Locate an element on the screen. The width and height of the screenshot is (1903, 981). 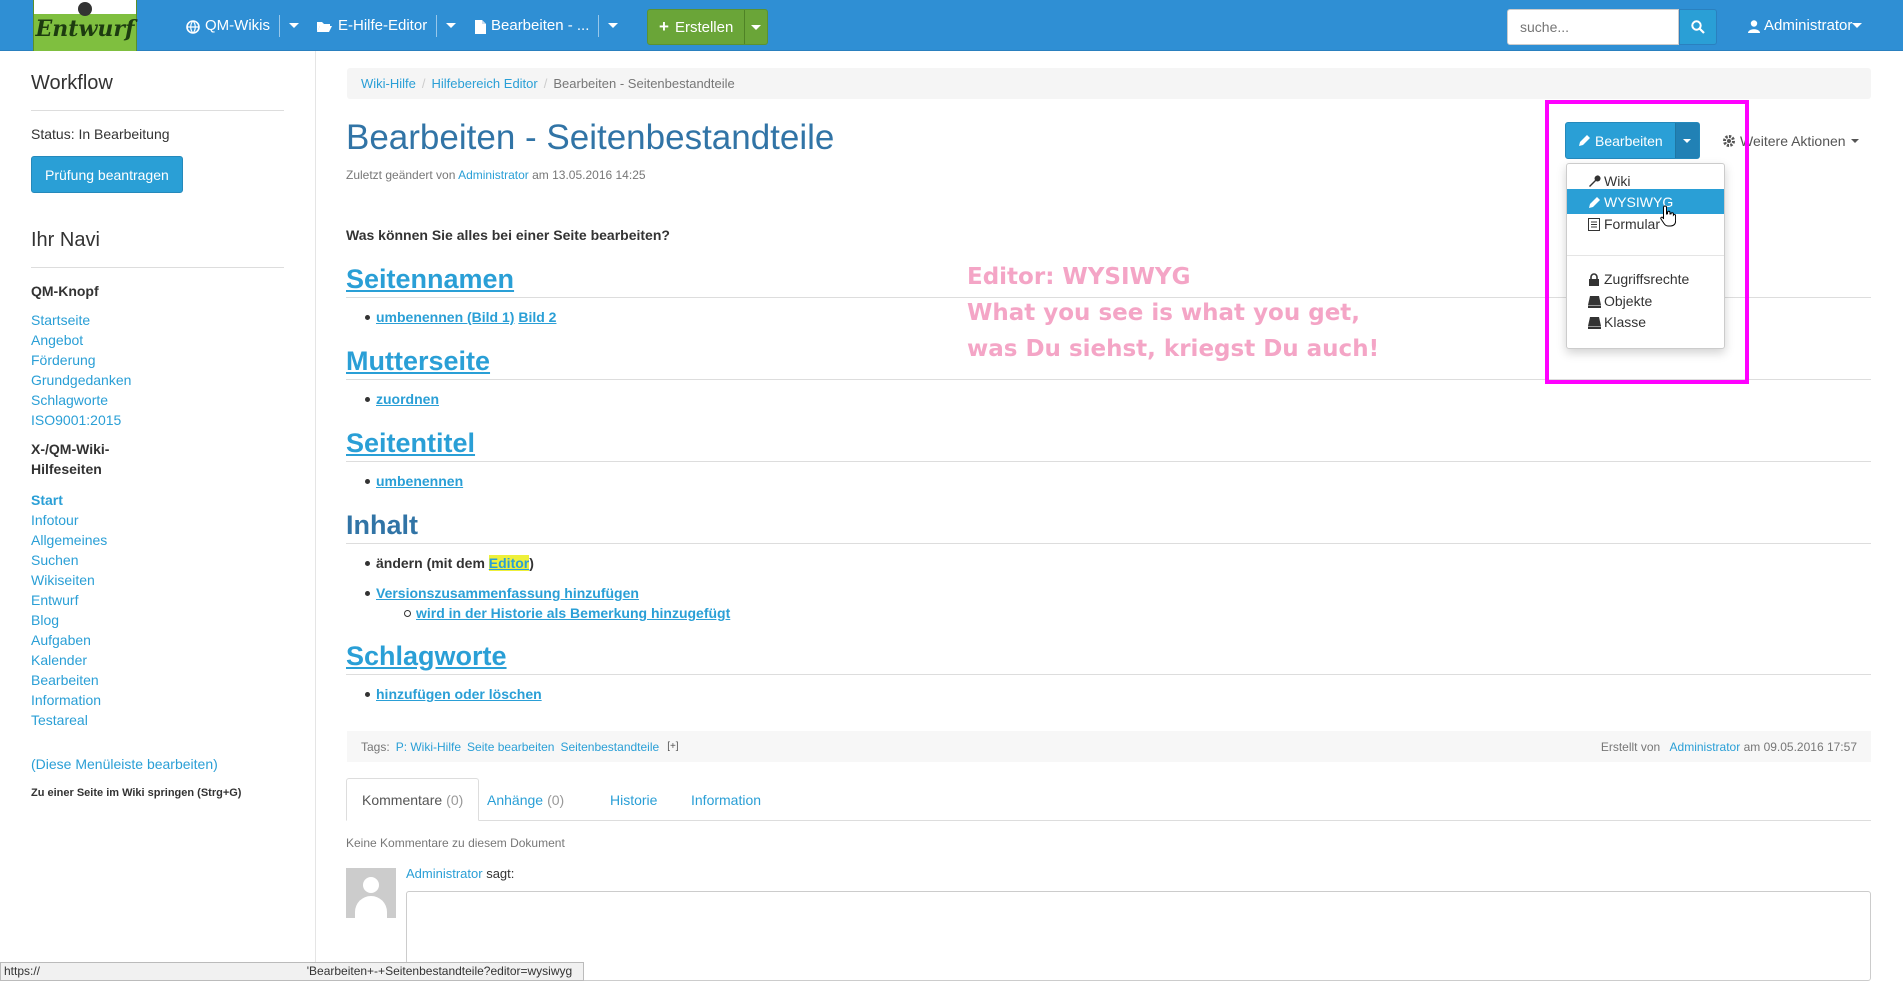
list-item: umbenennen (Bild 1) Bild 2 is located at coordinates (460, 317).